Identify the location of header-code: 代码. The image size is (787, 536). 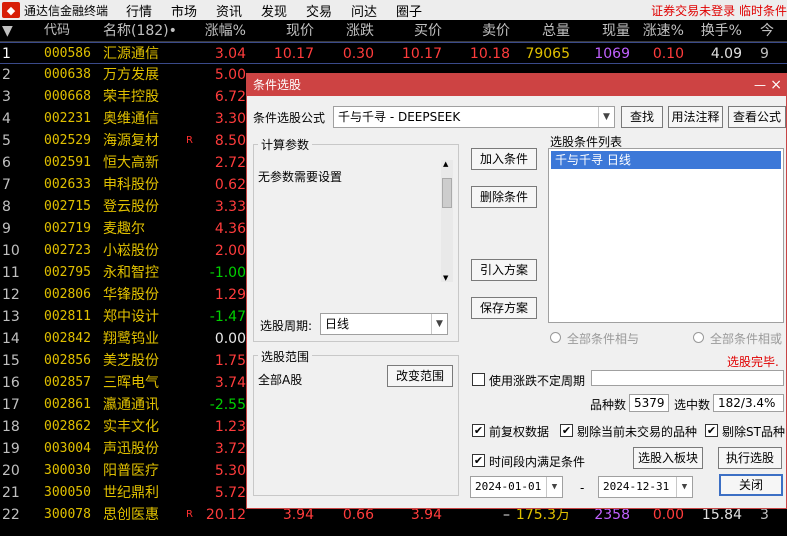
(72, 31).